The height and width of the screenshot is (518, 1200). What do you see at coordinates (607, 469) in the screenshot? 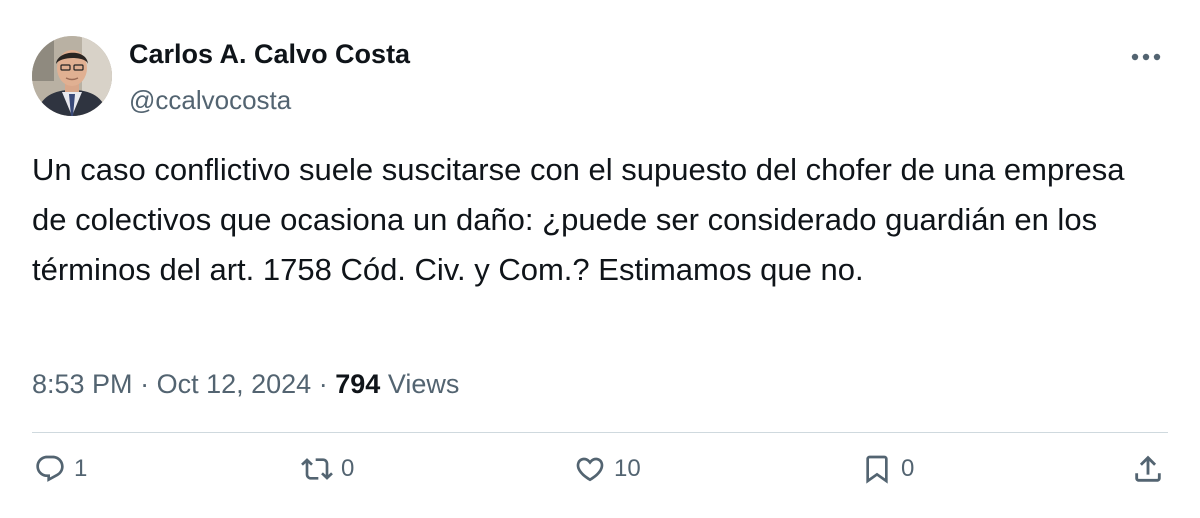
I see `like-button: 10` at bounding box center [607, 469].